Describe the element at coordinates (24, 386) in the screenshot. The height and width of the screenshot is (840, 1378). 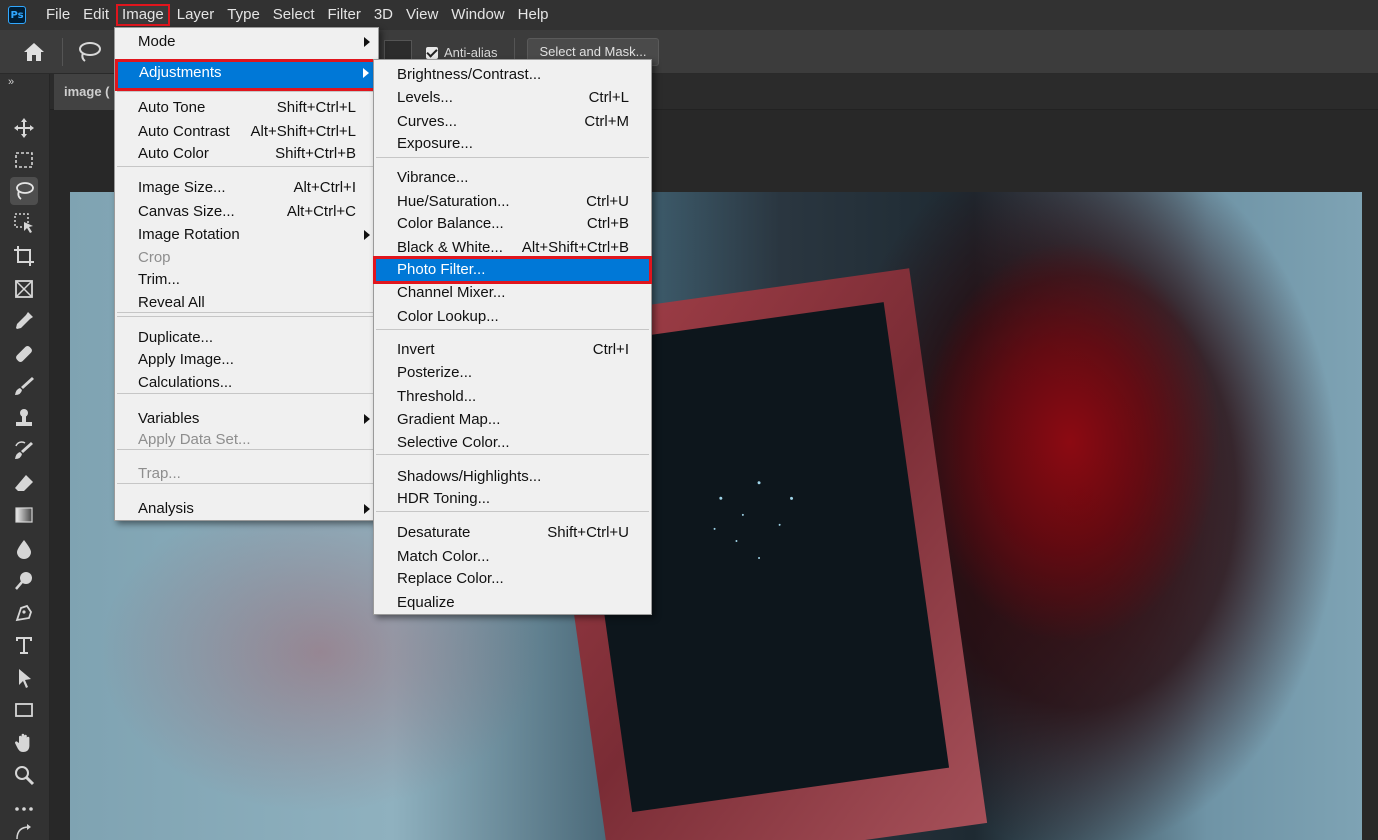
I see `brush-tool-icon` at that location.